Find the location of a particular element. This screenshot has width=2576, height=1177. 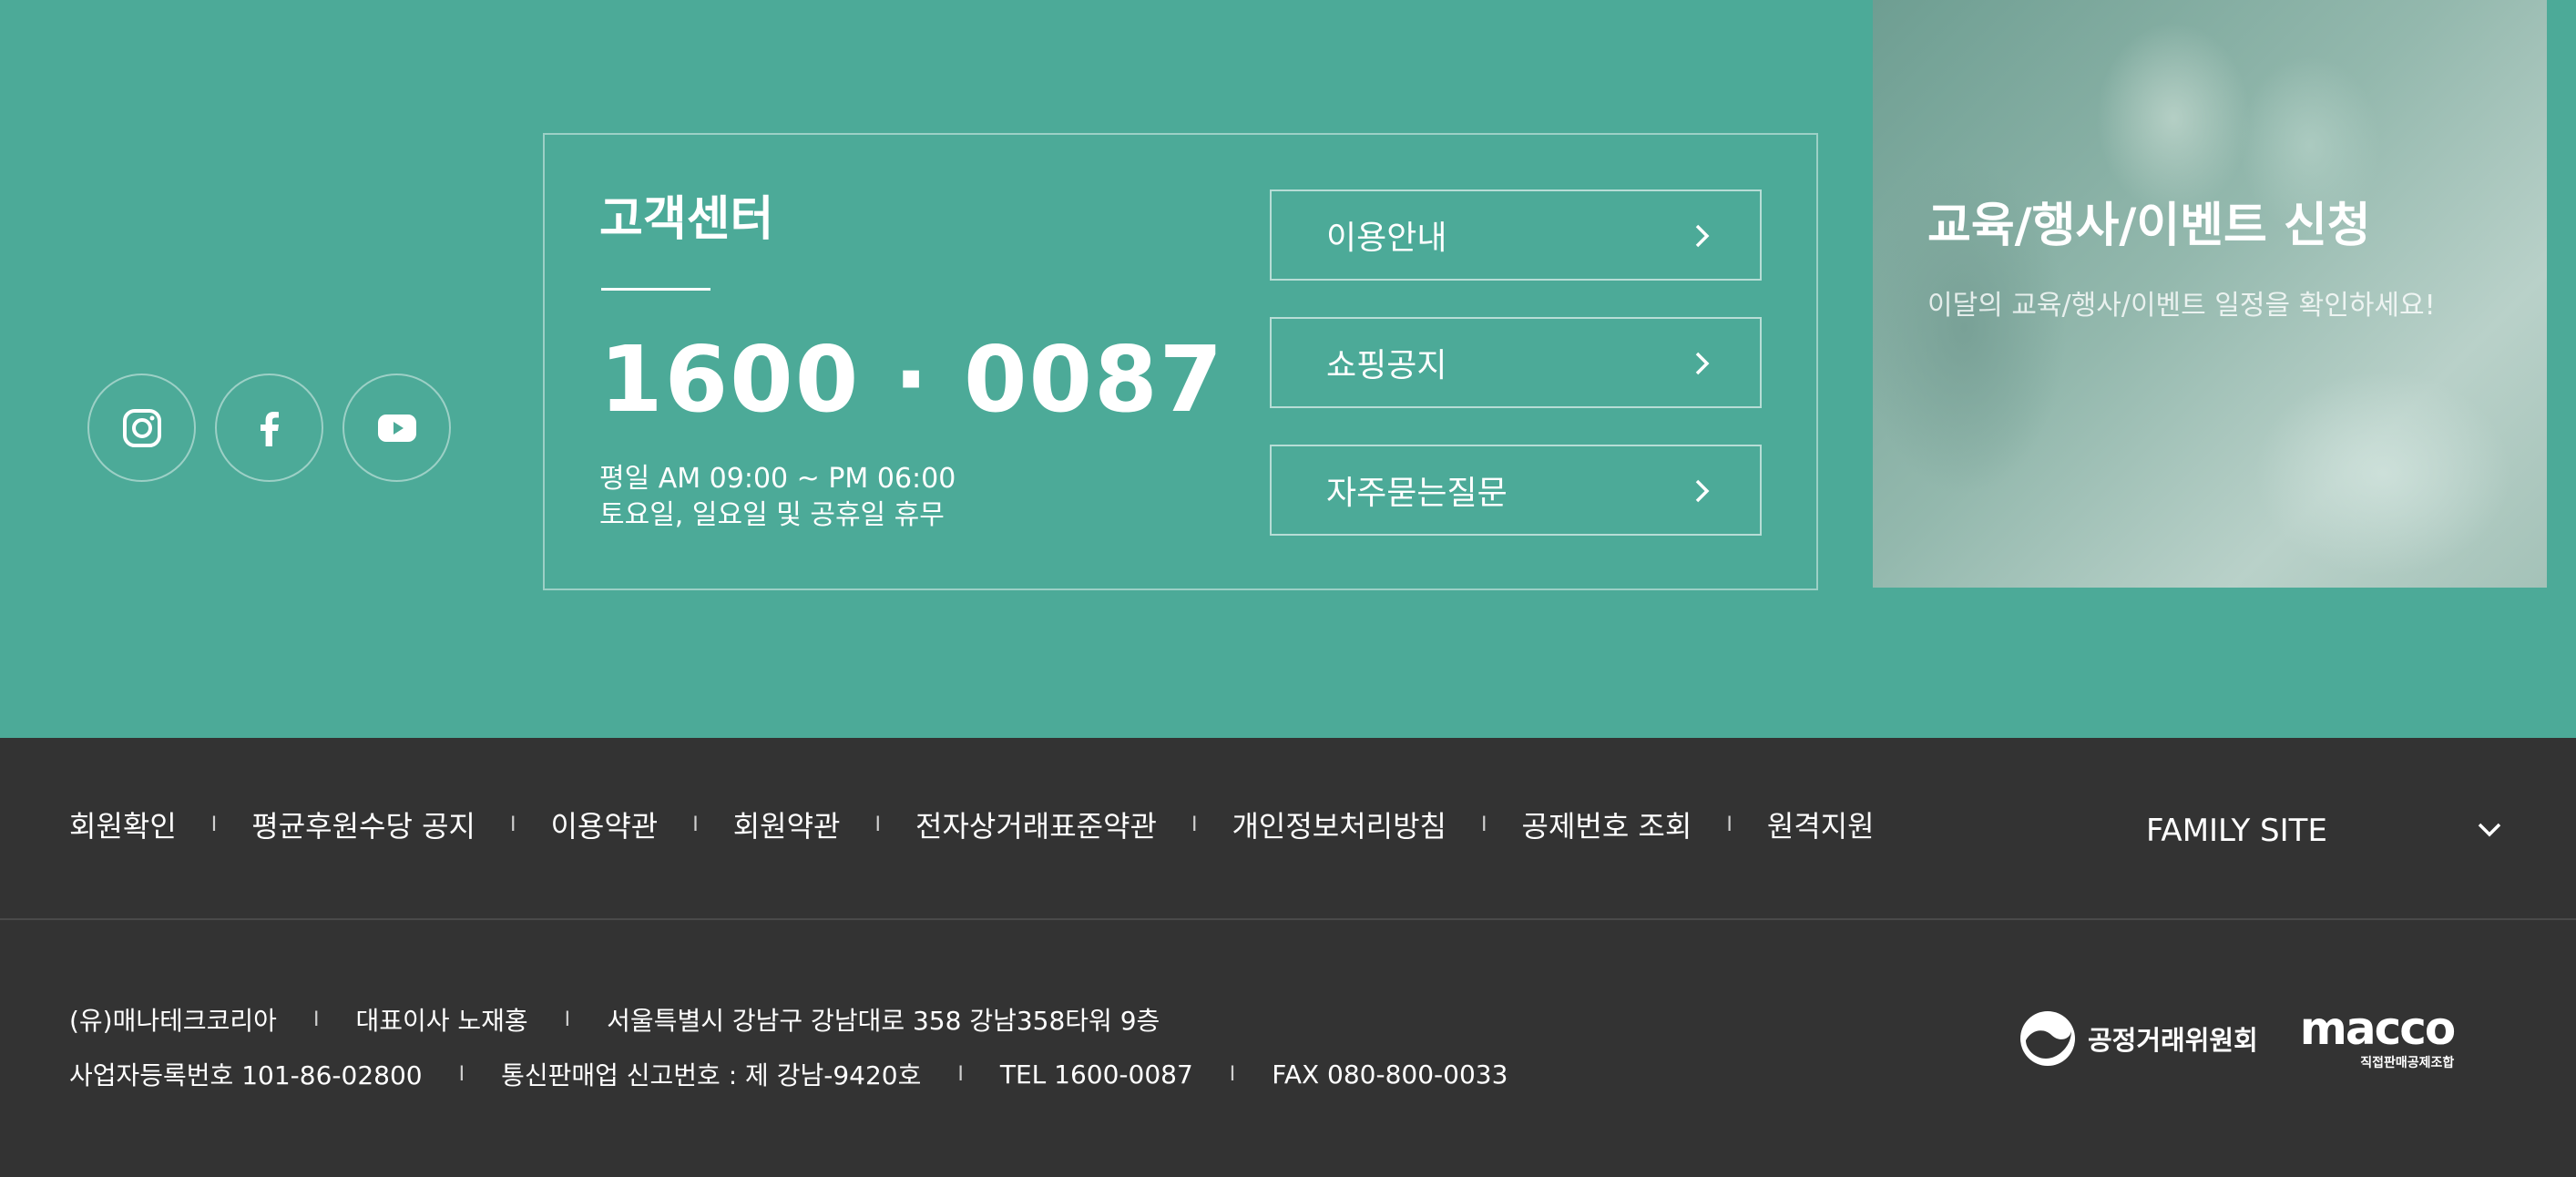

company-address: 서울특별시 강남구 강남대로 358 강남358타워 9층 is located at coordinates (884, 1021).